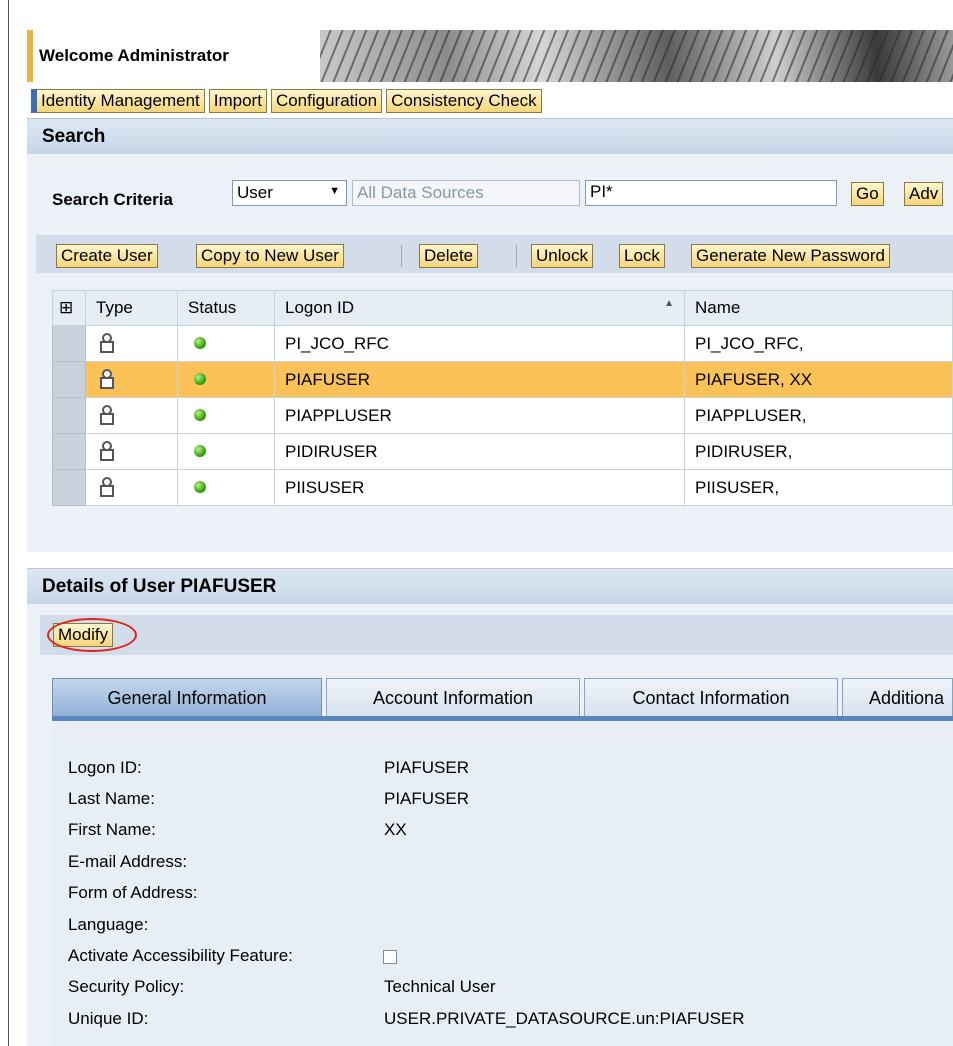  I want to click on advanced-search-button: Adv, so click(924, 194).